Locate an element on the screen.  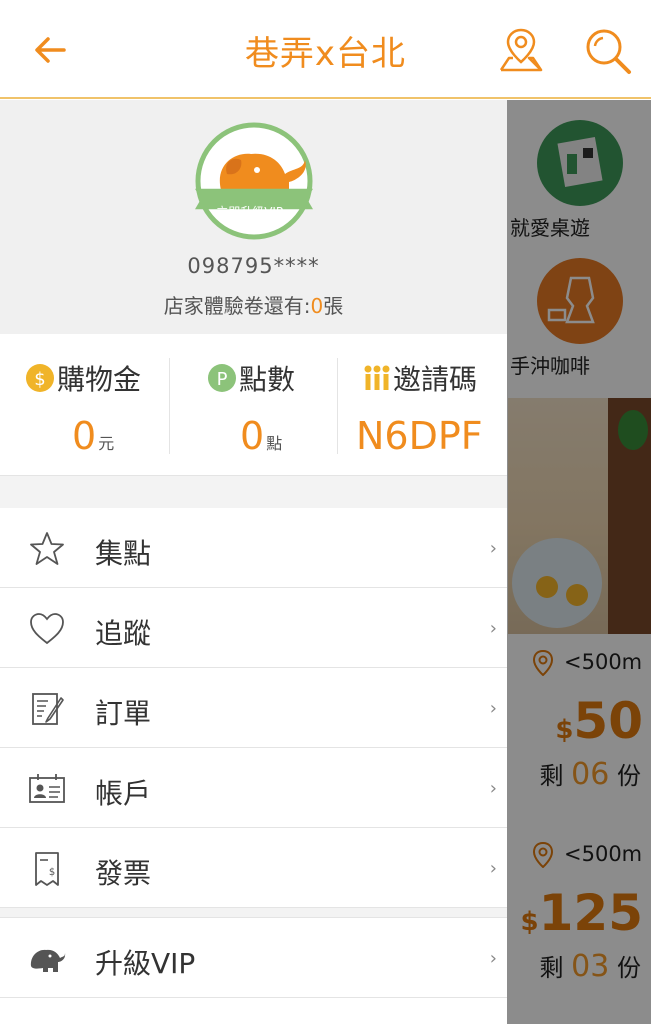
search-icon is located at coordinates (608, 51).